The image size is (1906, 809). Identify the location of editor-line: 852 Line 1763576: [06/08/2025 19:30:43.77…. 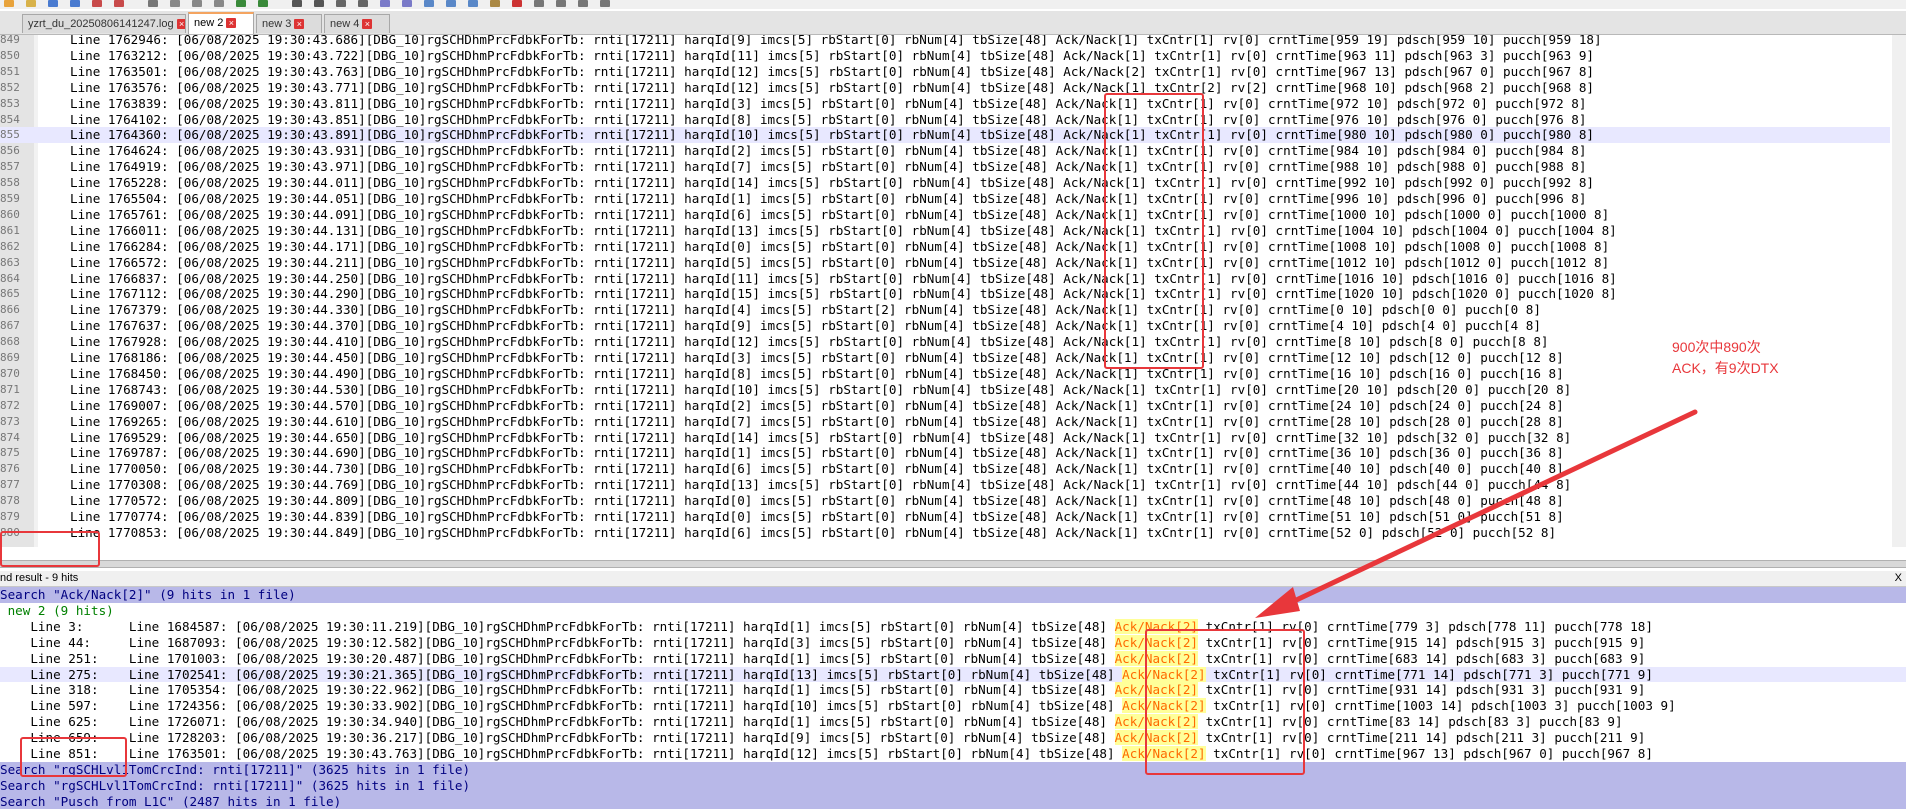
(945, 88).